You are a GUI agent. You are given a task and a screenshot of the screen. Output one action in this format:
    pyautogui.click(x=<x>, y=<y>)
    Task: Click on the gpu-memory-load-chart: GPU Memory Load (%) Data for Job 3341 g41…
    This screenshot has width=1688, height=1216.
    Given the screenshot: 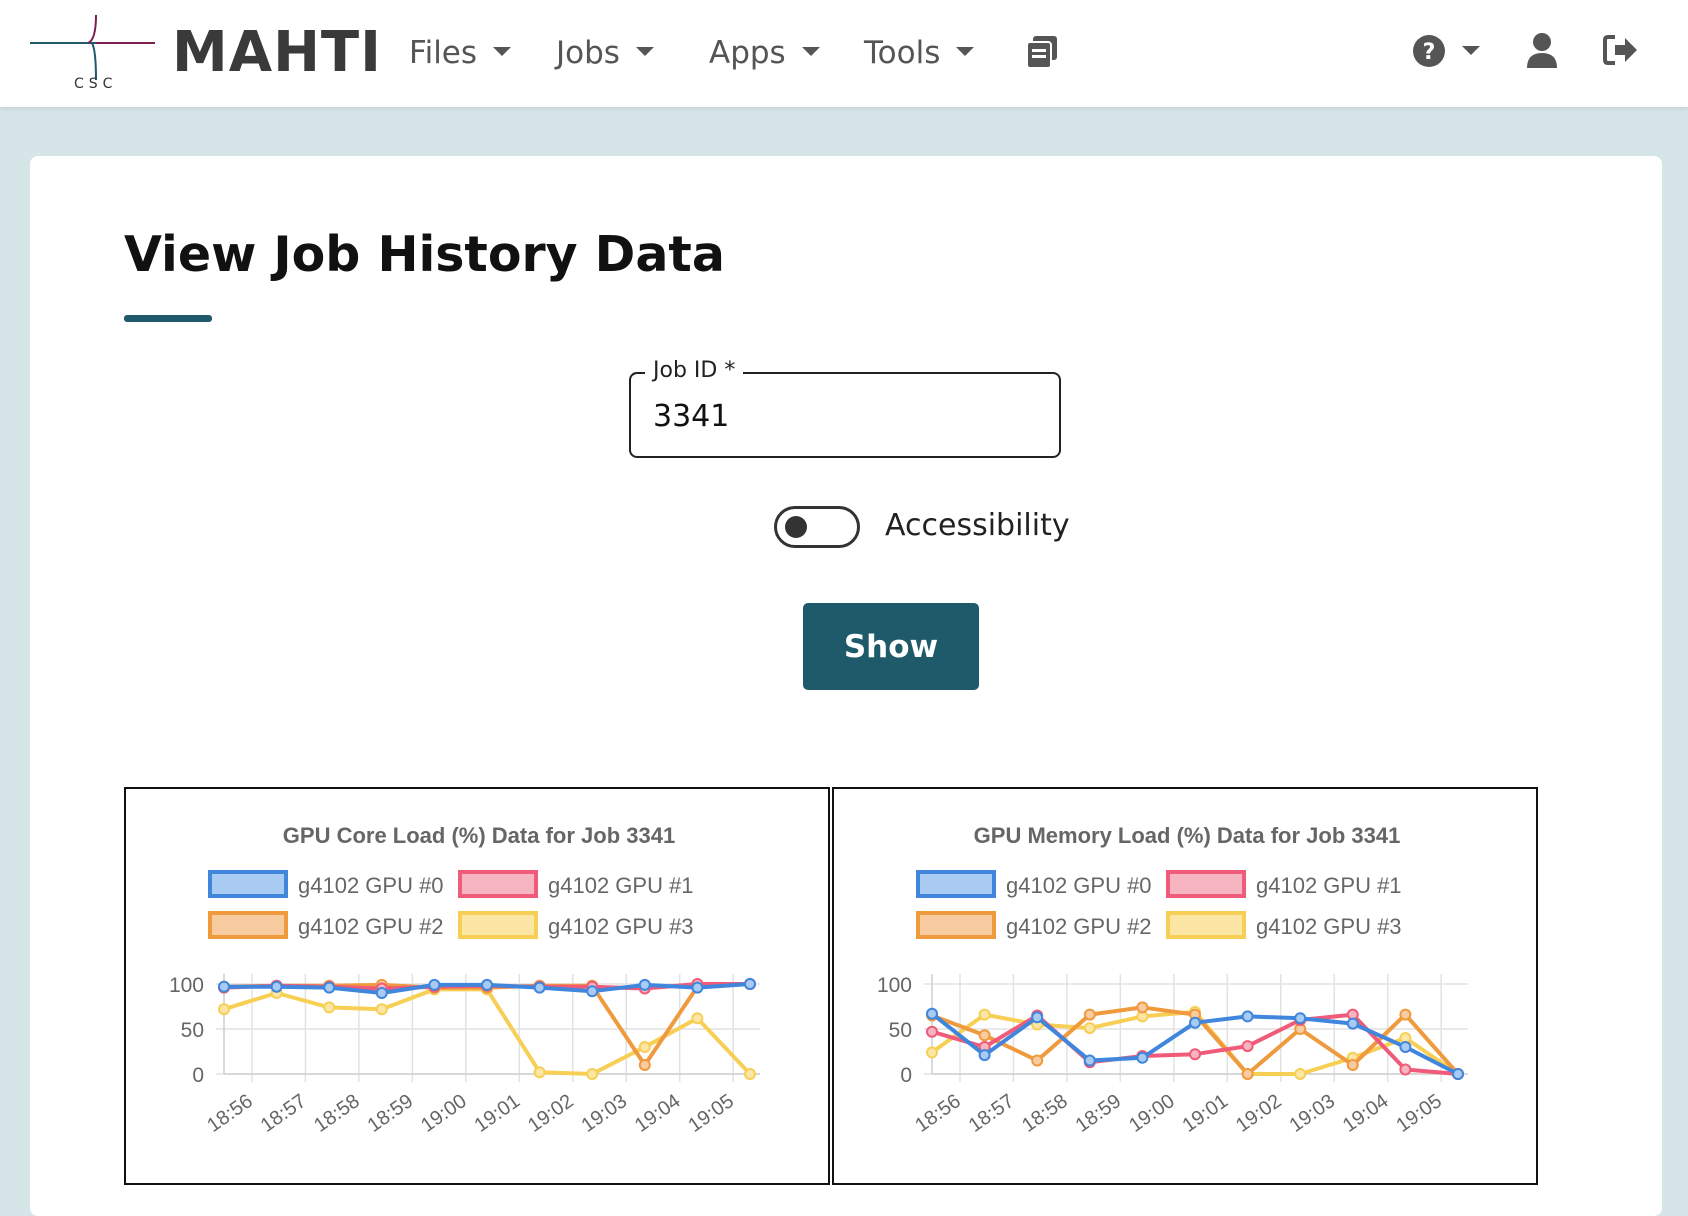 What is the action you would take?
    pyautogui.click(x=1185, y=986)
    